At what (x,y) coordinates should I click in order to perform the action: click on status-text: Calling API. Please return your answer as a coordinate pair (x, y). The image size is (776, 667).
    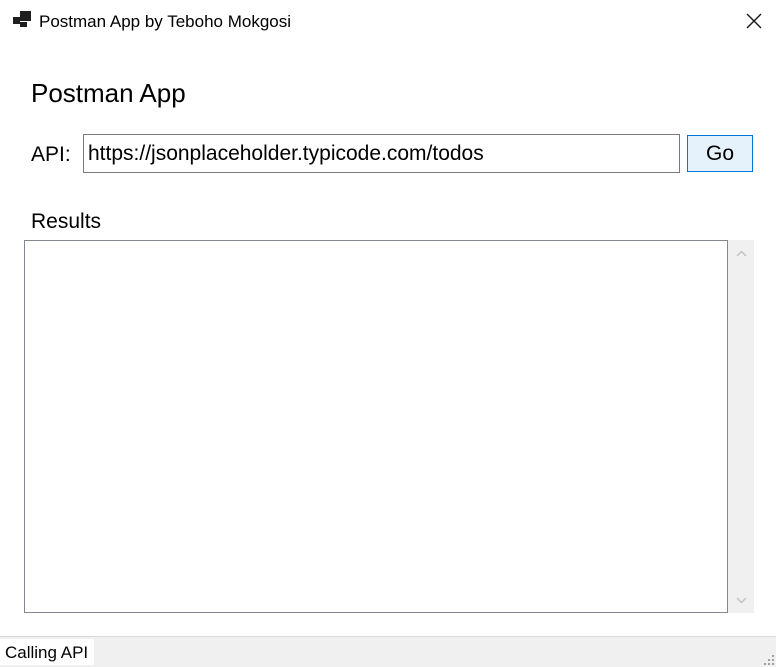
    Looking at the image, I should click on (47, 652).